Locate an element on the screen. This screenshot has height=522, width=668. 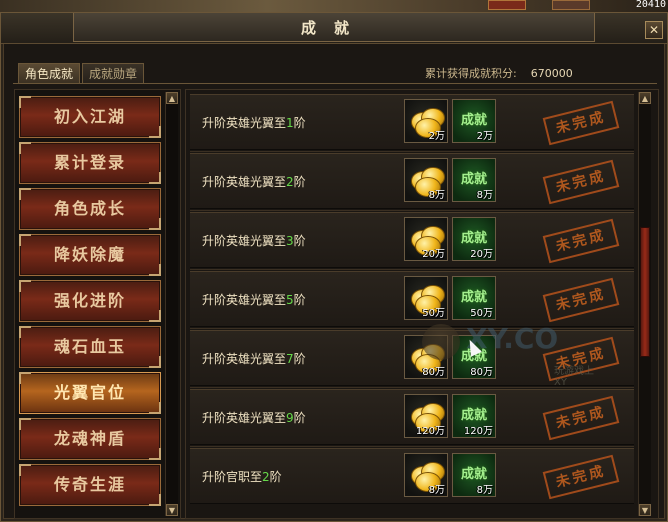
achievement-description: 升阶英雄光翼至7阶 is located at coordinates (254, 358).